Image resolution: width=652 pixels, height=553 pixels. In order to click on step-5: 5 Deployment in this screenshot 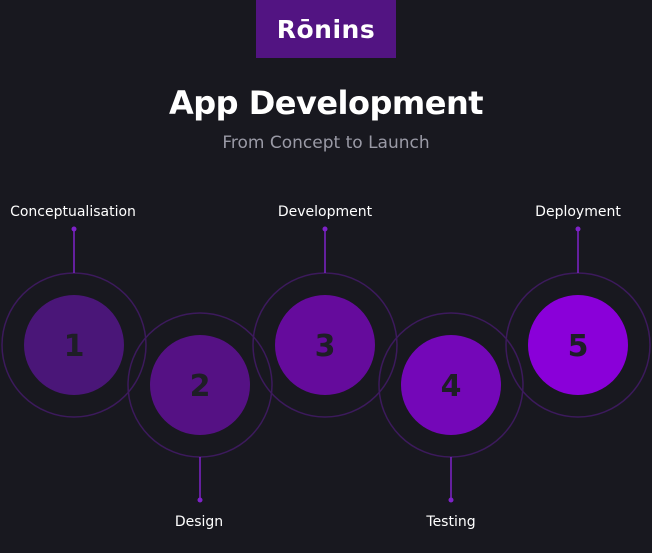, I will do `click(578, 311)`.